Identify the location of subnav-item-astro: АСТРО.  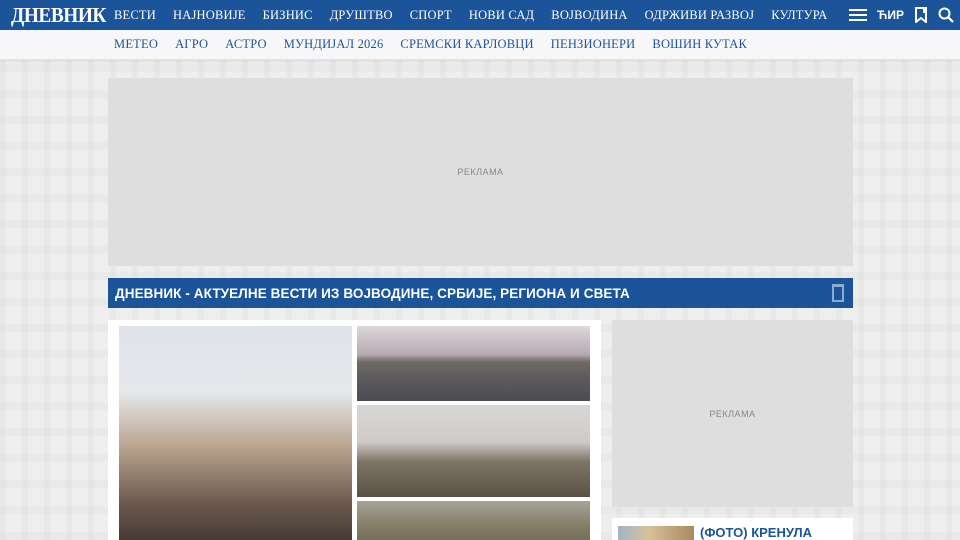
(246, 44).